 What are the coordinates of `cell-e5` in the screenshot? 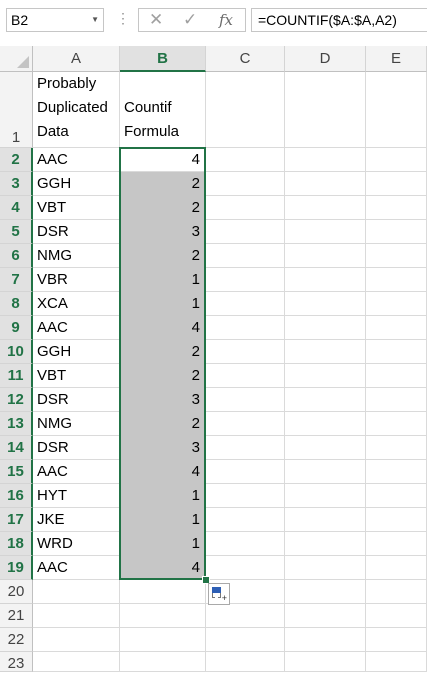 It's located at (396, 232).